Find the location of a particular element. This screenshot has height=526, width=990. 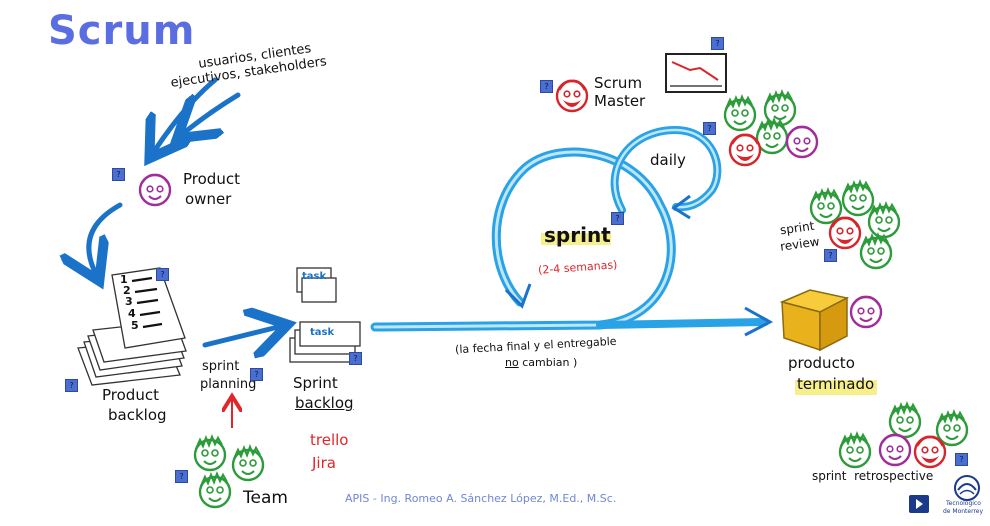

main-flow-line is located at coordinates (682, 323).